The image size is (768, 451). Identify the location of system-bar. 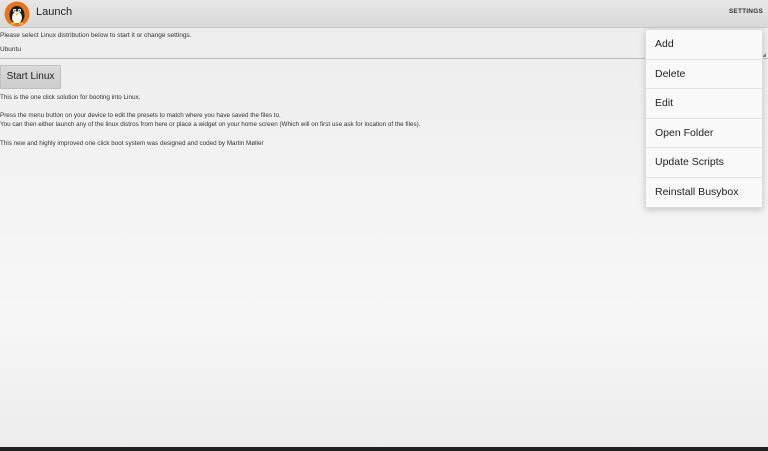
(384, 449).